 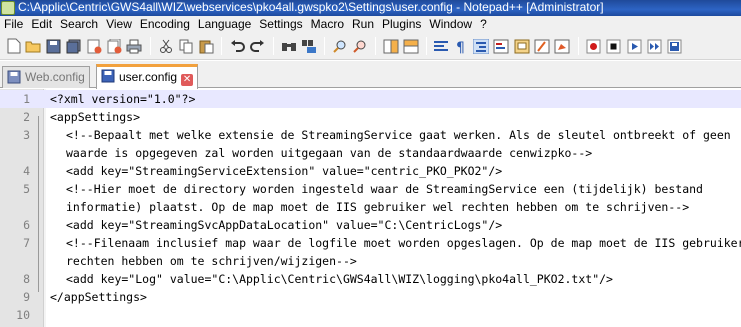 I want to click on line-number: 3, so click(x=26, y=135).